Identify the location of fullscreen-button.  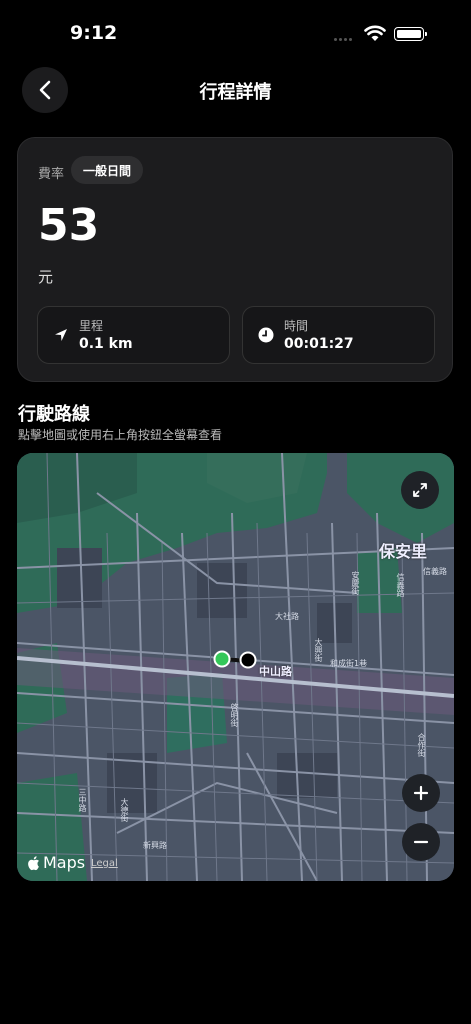
(420, 490).